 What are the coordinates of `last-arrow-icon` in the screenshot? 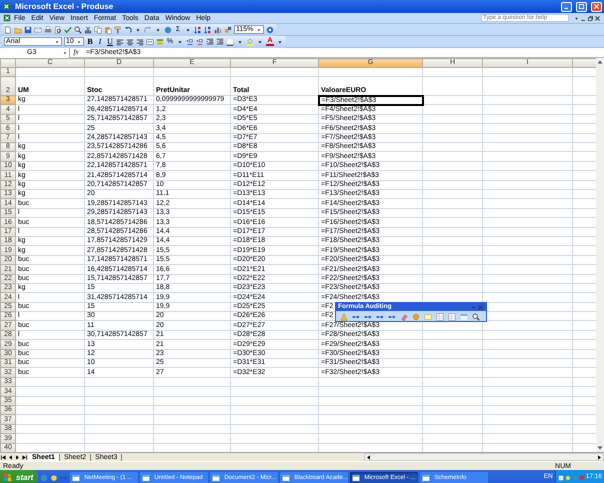 It's located at (24, 457).